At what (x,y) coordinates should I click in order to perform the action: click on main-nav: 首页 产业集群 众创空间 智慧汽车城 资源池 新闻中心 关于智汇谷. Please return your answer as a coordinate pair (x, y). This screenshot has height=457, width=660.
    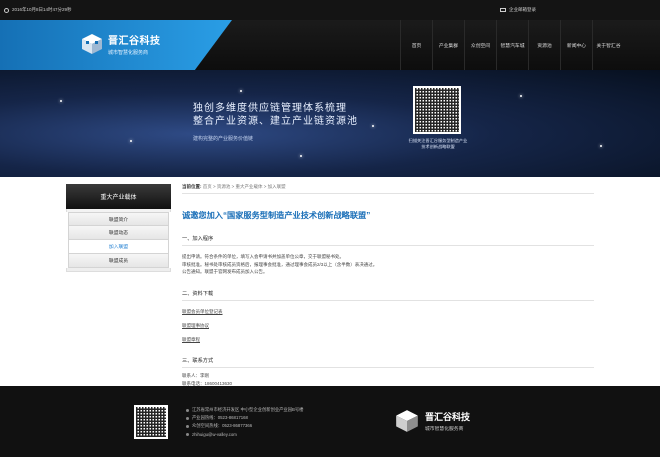
    Looking at the image, I should click on (512, 45).